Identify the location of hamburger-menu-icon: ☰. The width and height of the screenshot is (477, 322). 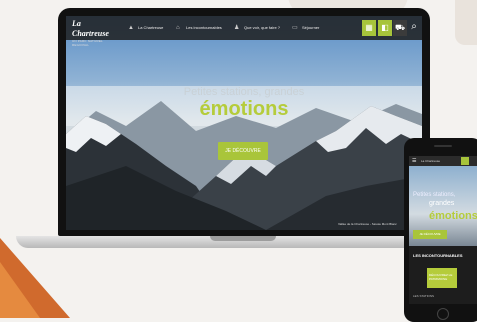
(414, 161).